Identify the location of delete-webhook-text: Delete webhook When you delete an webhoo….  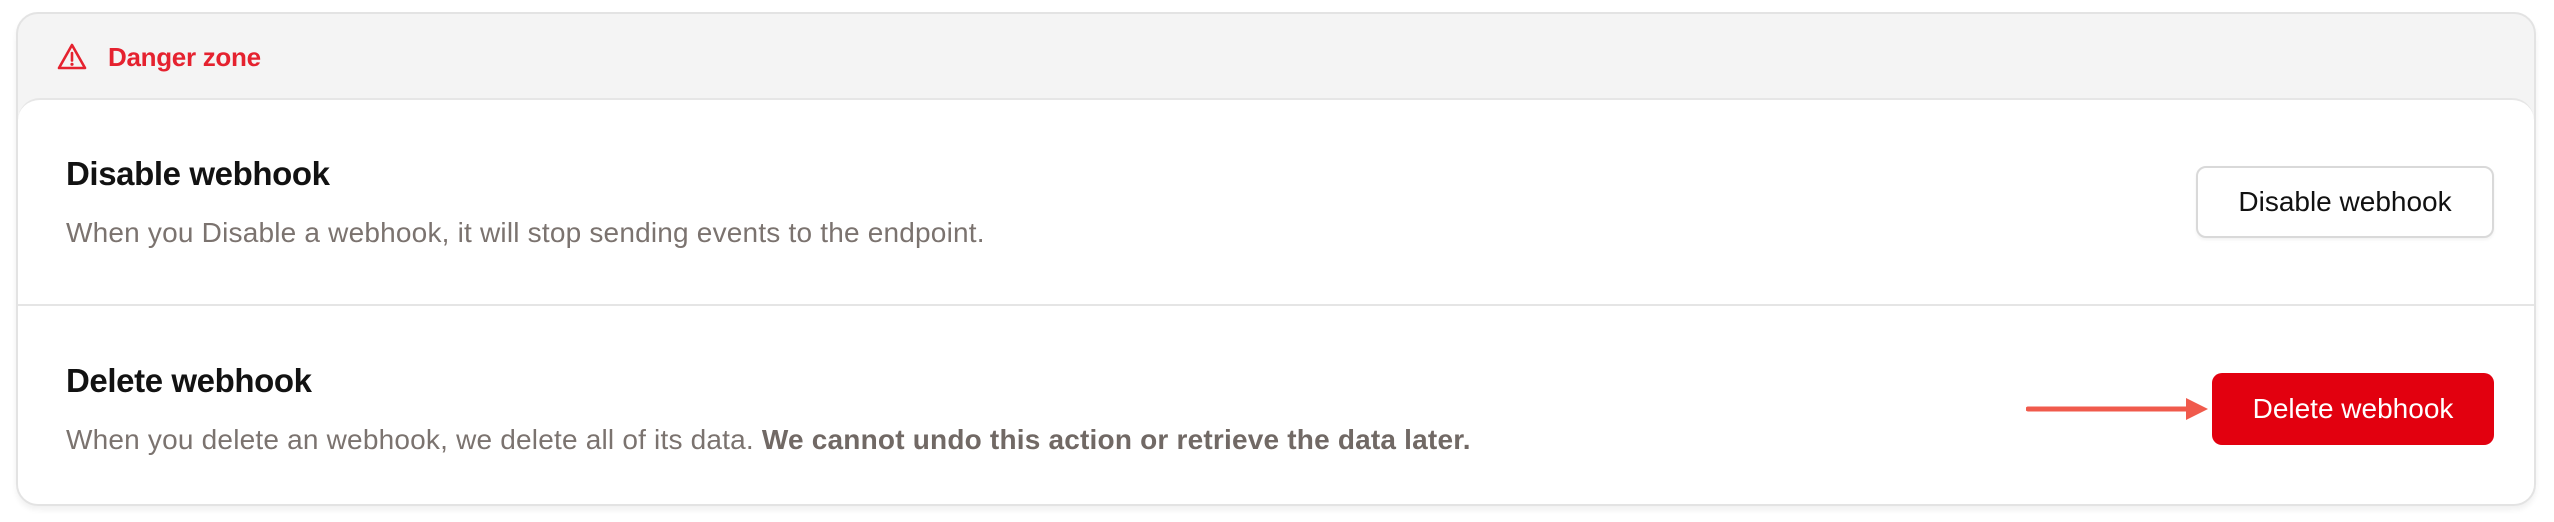
(768, 409).